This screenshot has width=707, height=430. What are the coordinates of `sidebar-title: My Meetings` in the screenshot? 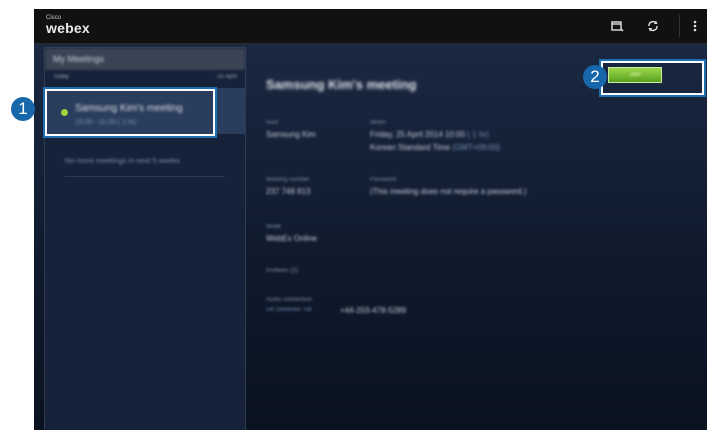 It's located at (145, 59).